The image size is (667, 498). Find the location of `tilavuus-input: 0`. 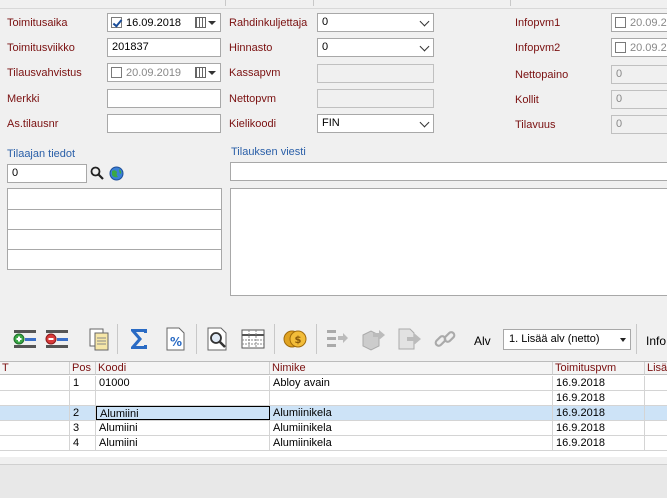

tilavuus-input: 0 is located at coordinates (639, 124).